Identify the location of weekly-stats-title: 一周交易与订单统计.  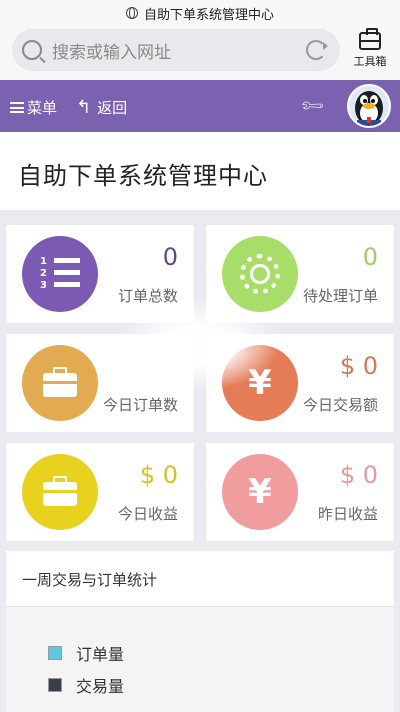
(90, 580).